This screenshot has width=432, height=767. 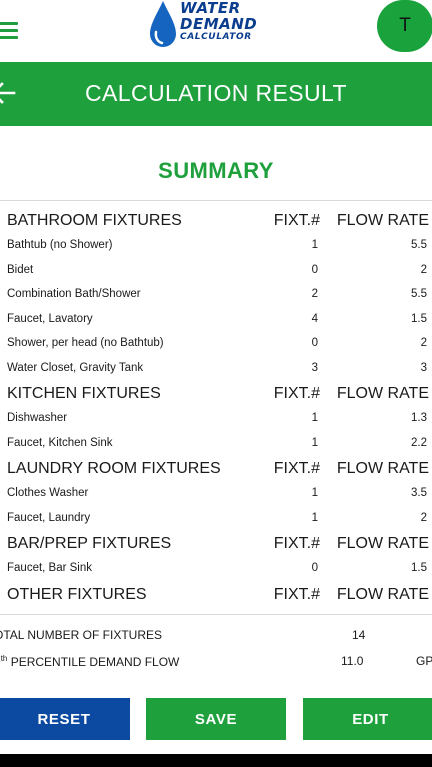 What do you see at coordinates (216, 394) in the screenshot?
I see `section-header: KITCHEN FIXTURES FIXT.# FLOW RATE` at bounding box center [216, 394].